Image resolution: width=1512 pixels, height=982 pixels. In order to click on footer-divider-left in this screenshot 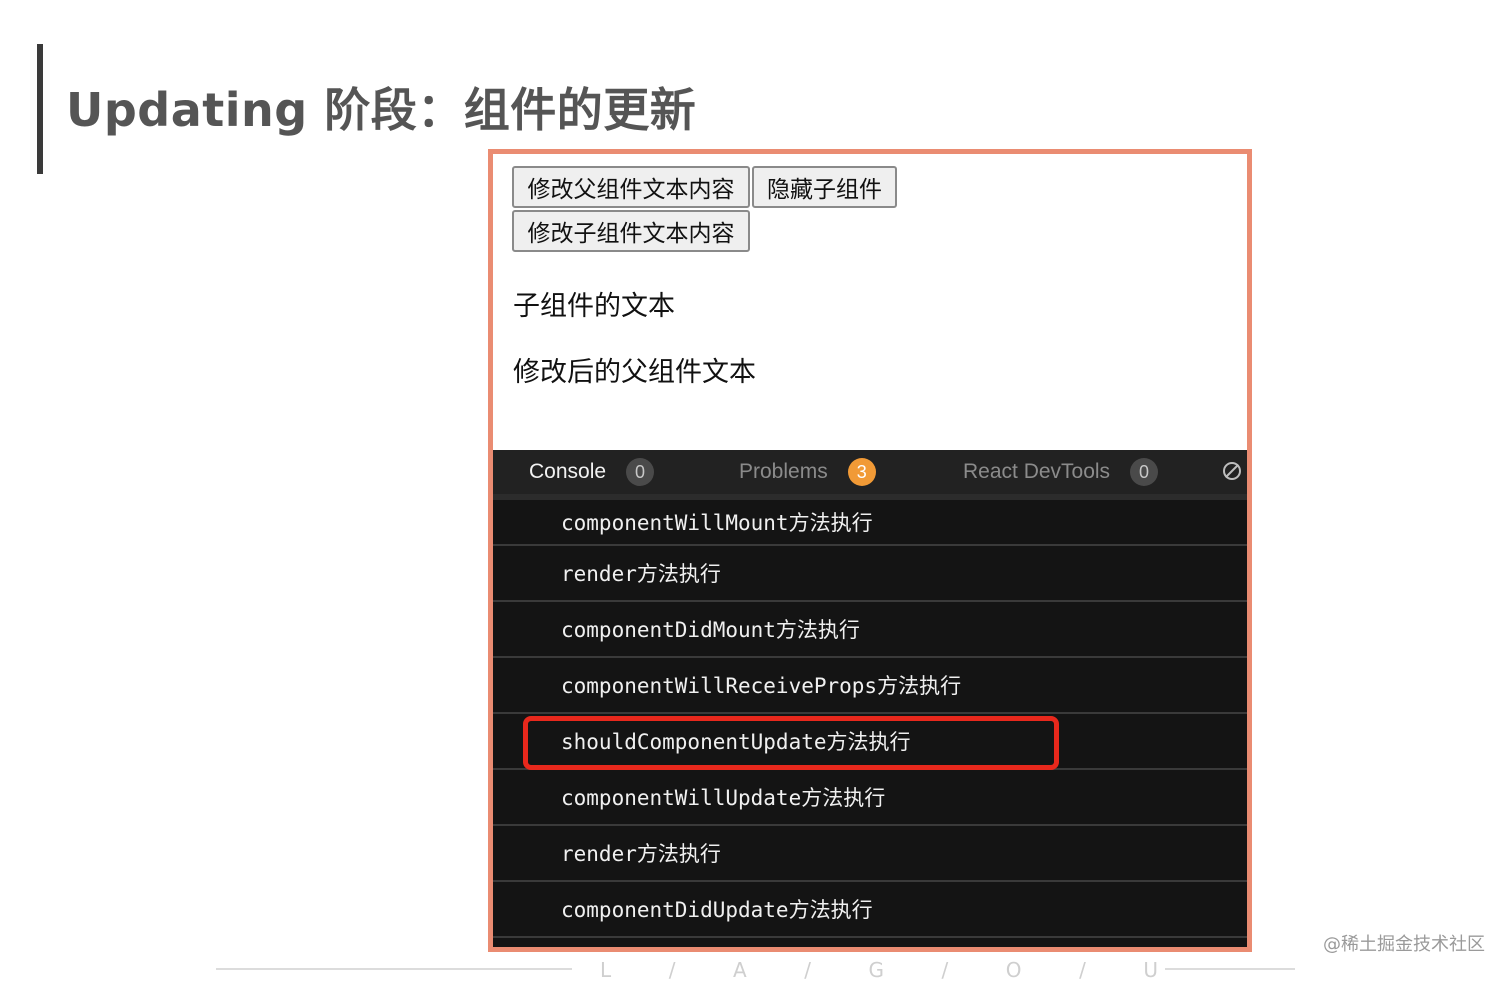, I will do `click(394, 969)`.